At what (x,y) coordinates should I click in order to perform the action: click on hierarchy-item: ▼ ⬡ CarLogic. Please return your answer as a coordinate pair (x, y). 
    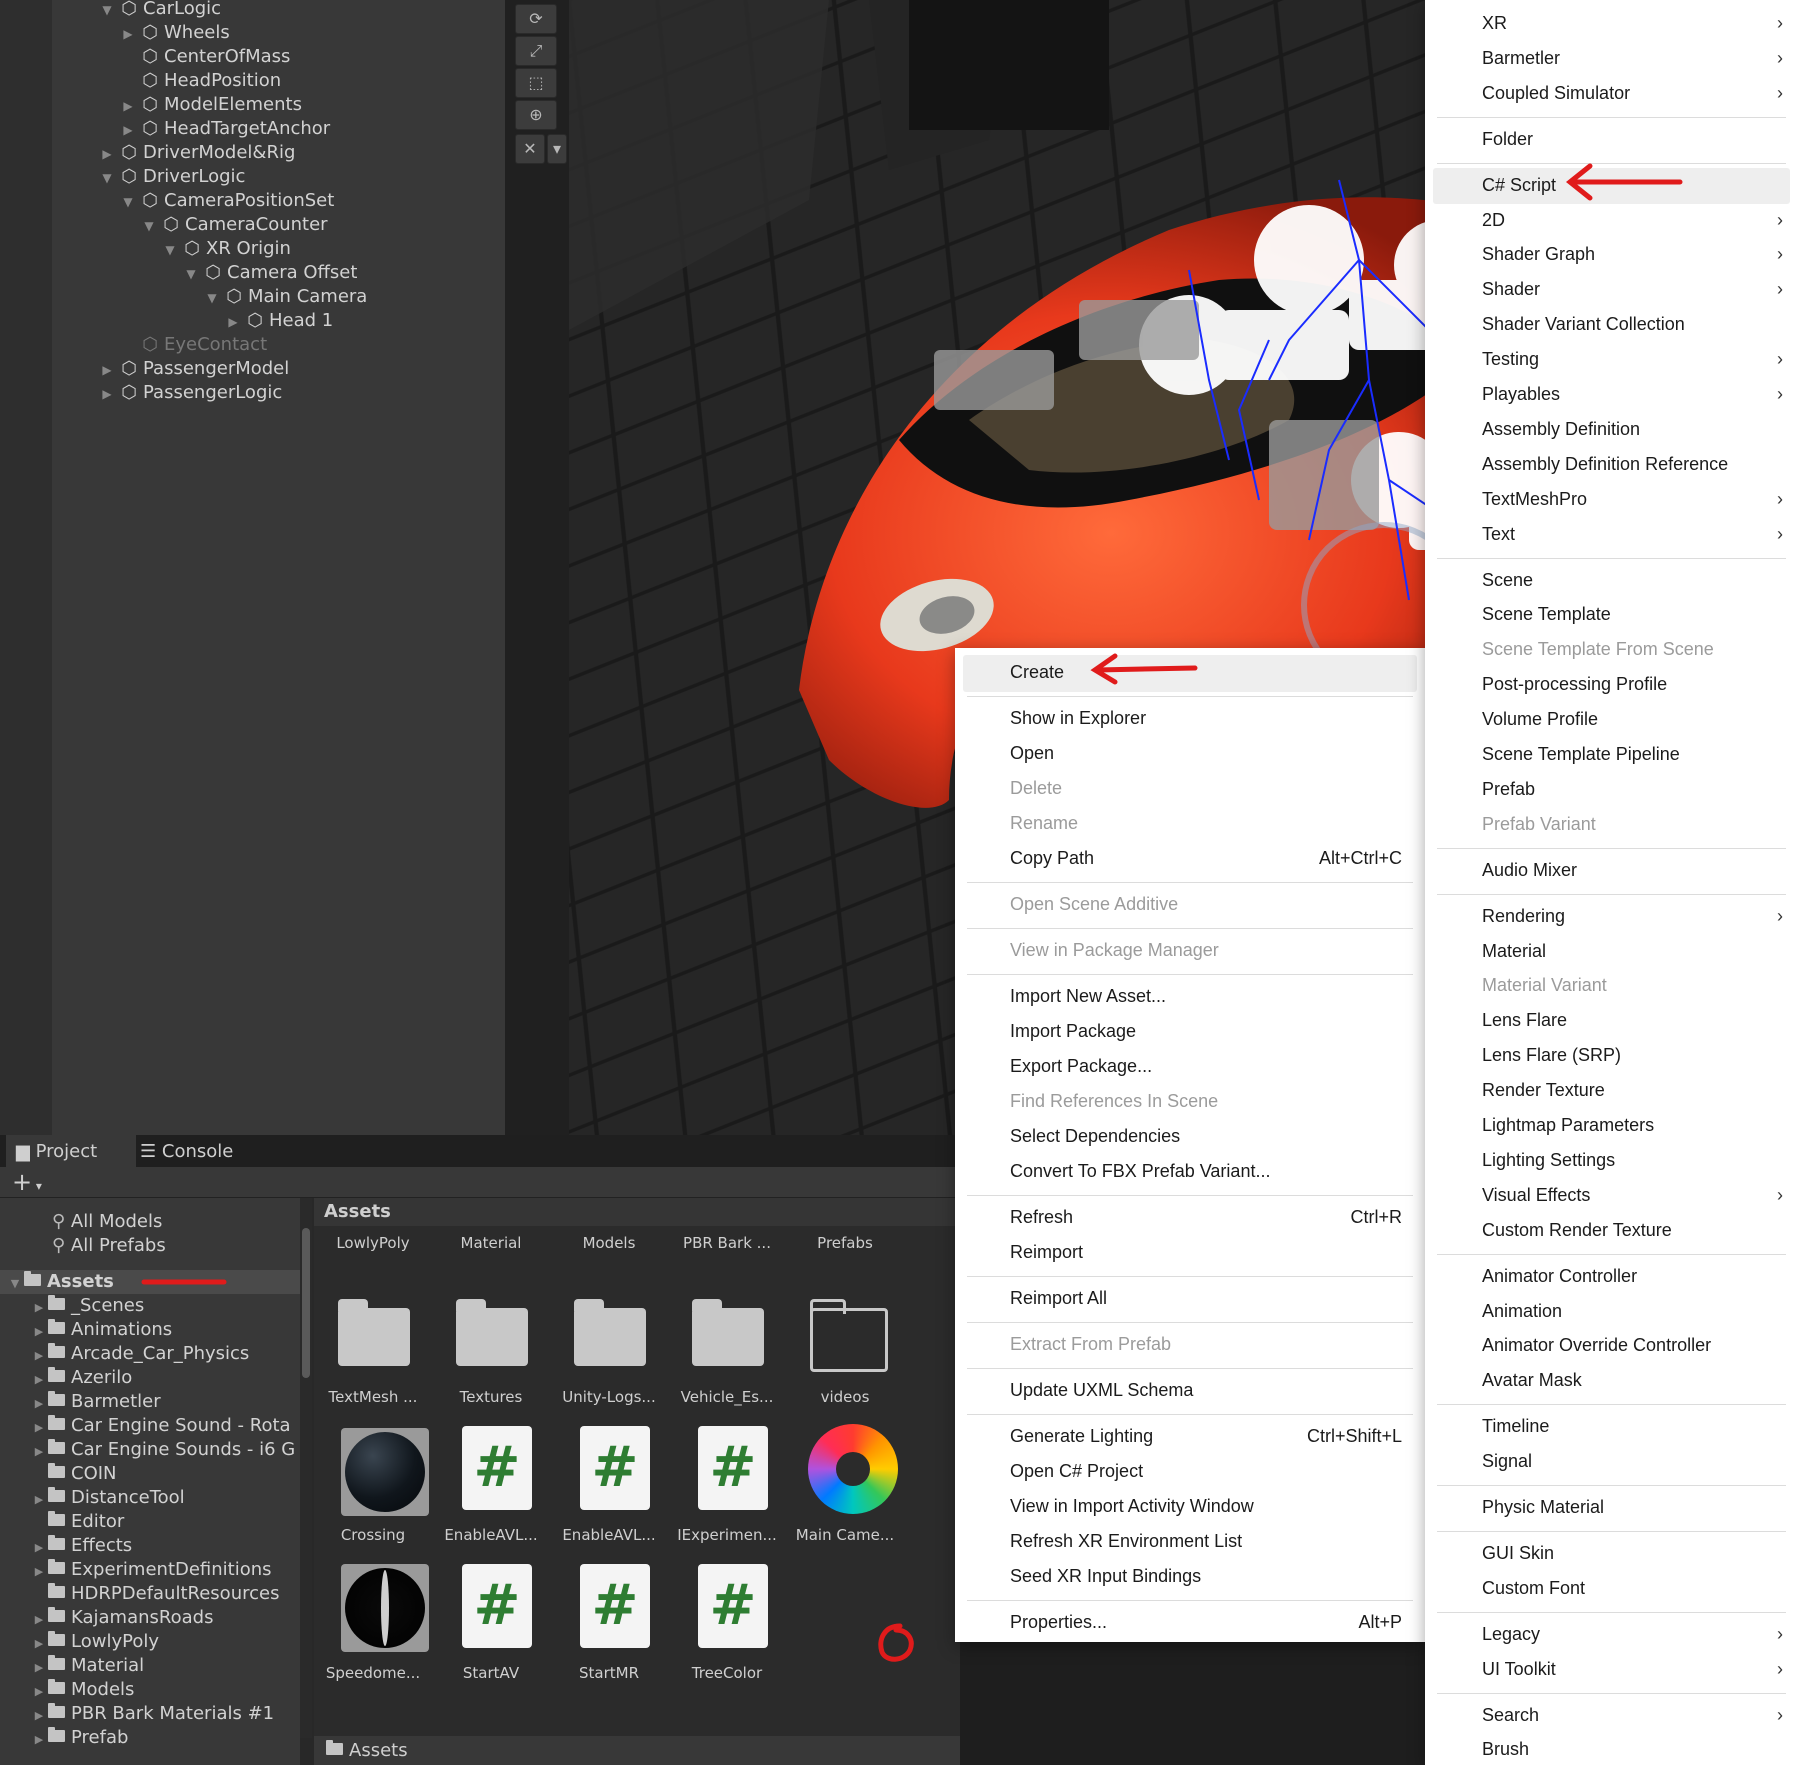
    Looking at the image, I should click on (158, 10).